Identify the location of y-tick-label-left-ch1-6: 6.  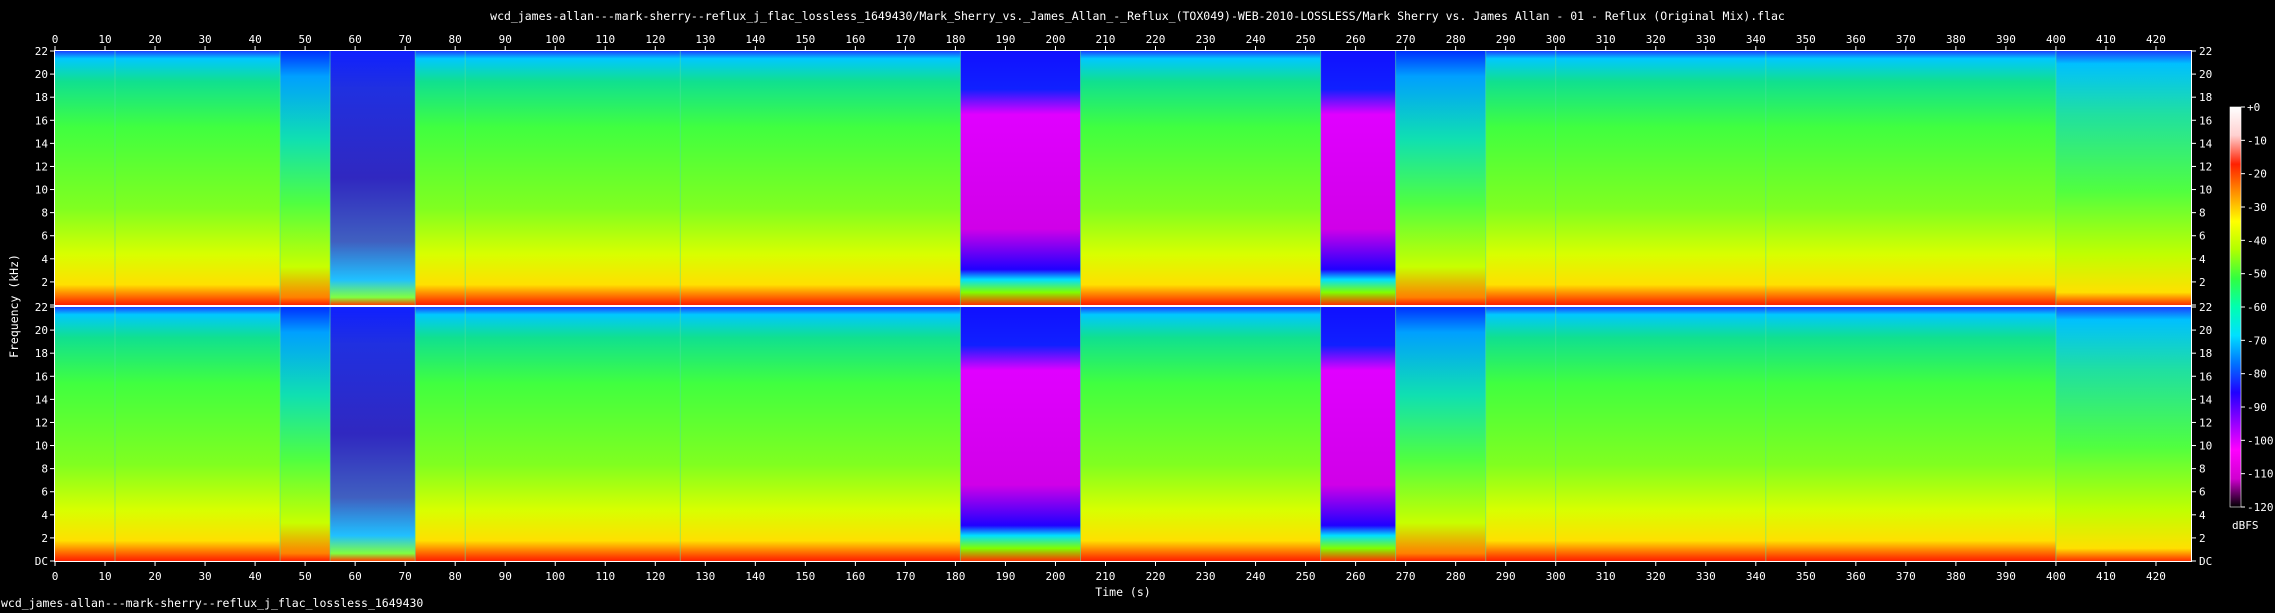
(44, 236).